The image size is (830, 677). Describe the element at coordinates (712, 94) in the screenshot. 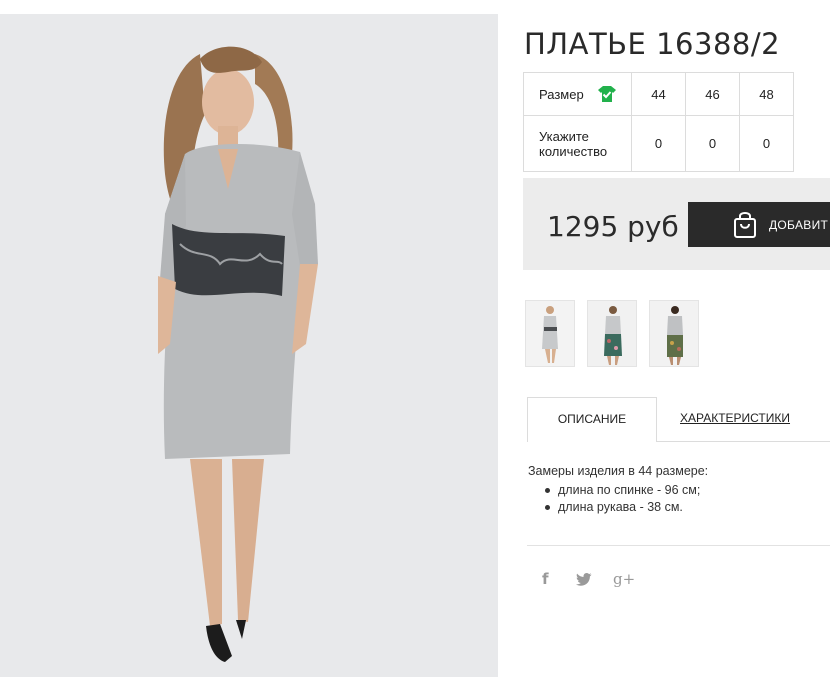

I see `size-46: 46` at that location.